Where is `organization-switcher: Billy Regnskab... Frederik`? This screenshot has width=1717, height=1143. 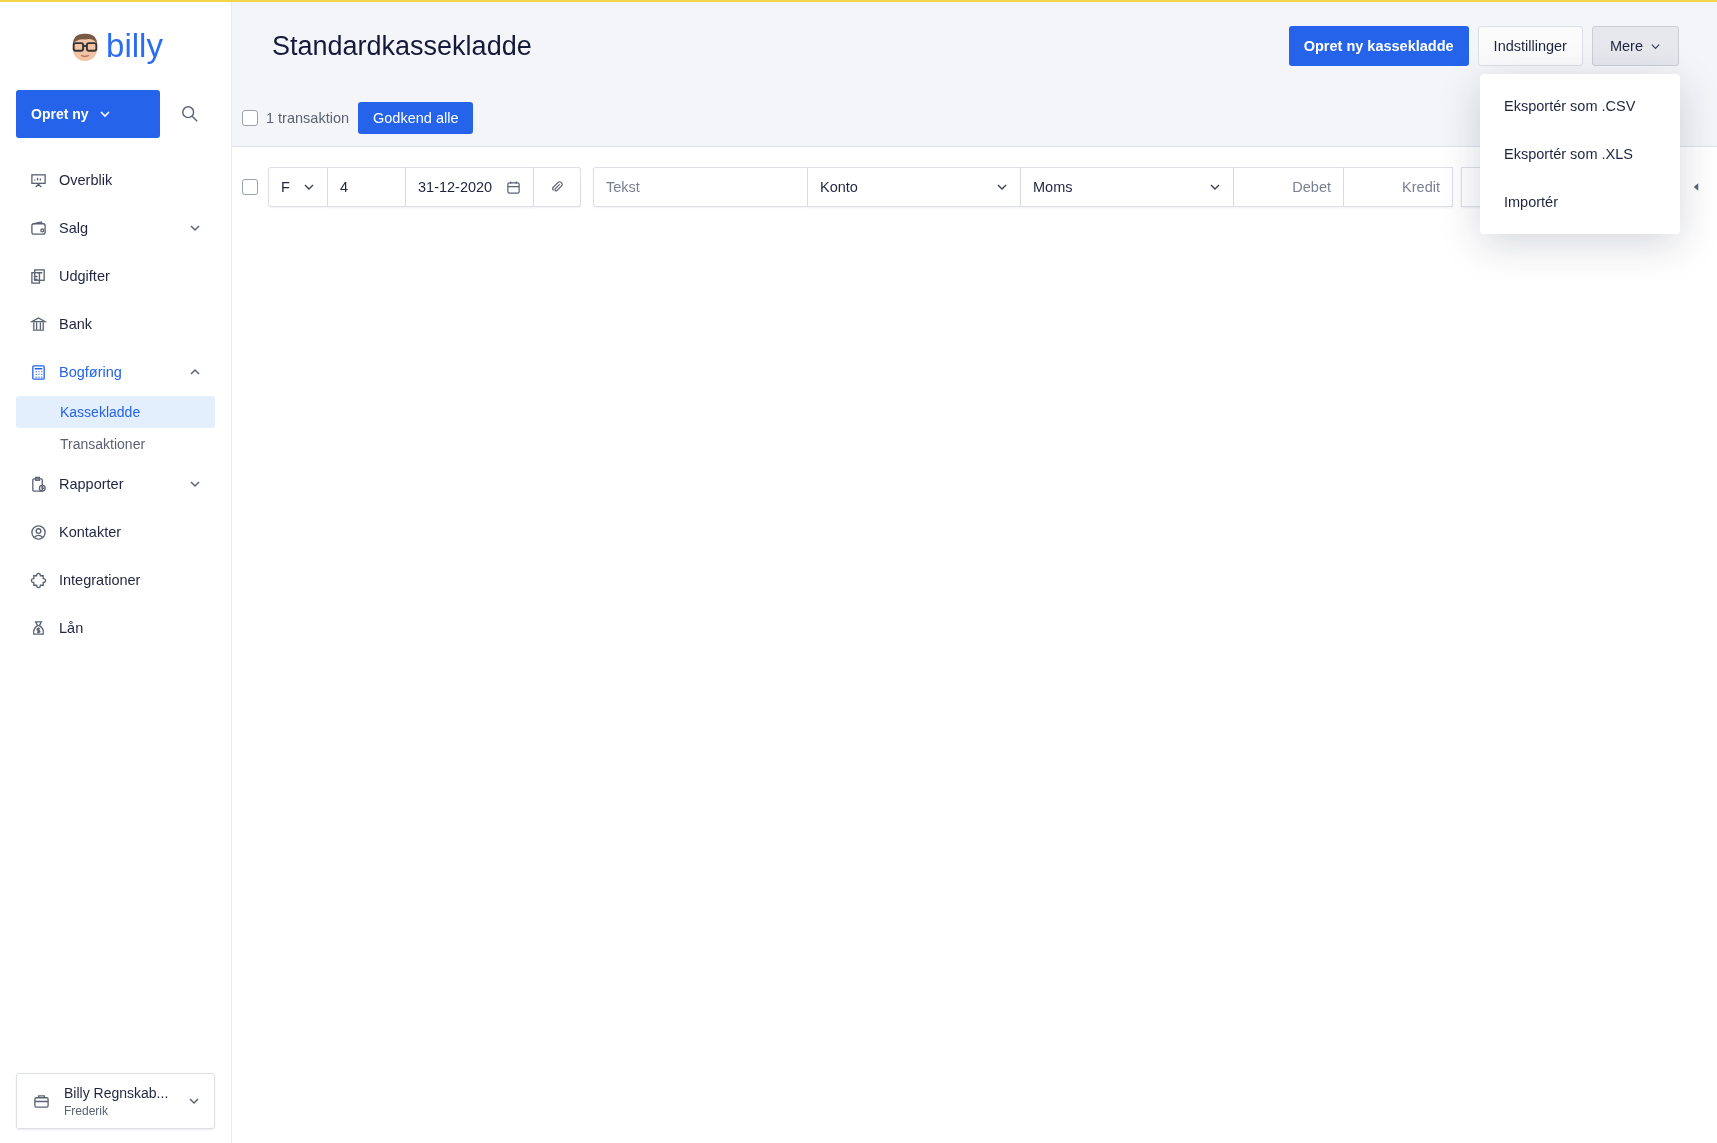
organization-switcher: Billy Regnskab... Frederik is located at coordinates (115, 1101).